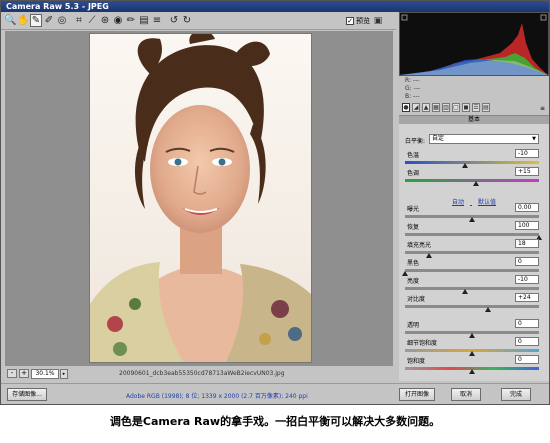  I want to click on zoom-dropdown-icon: ▸, so click(64, 374).